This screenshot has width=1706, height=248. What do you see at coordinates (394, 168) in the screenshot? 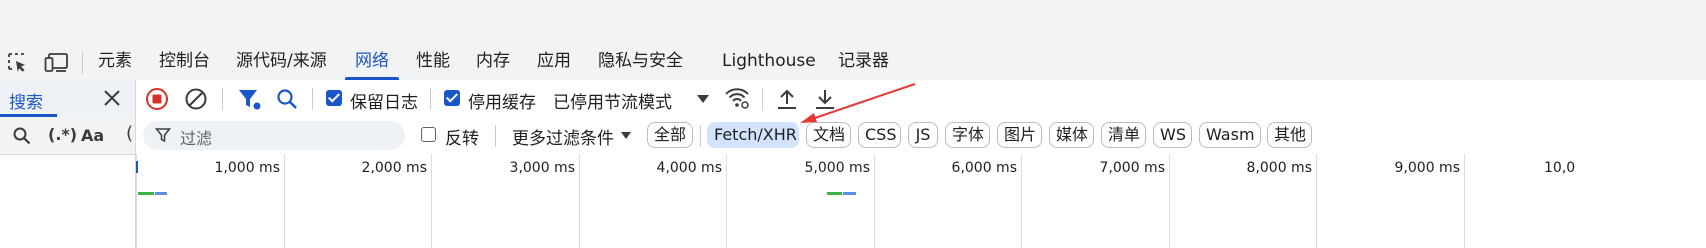
I see `timeline-tick: 2,000 ms` at bounding box center [394, 168].